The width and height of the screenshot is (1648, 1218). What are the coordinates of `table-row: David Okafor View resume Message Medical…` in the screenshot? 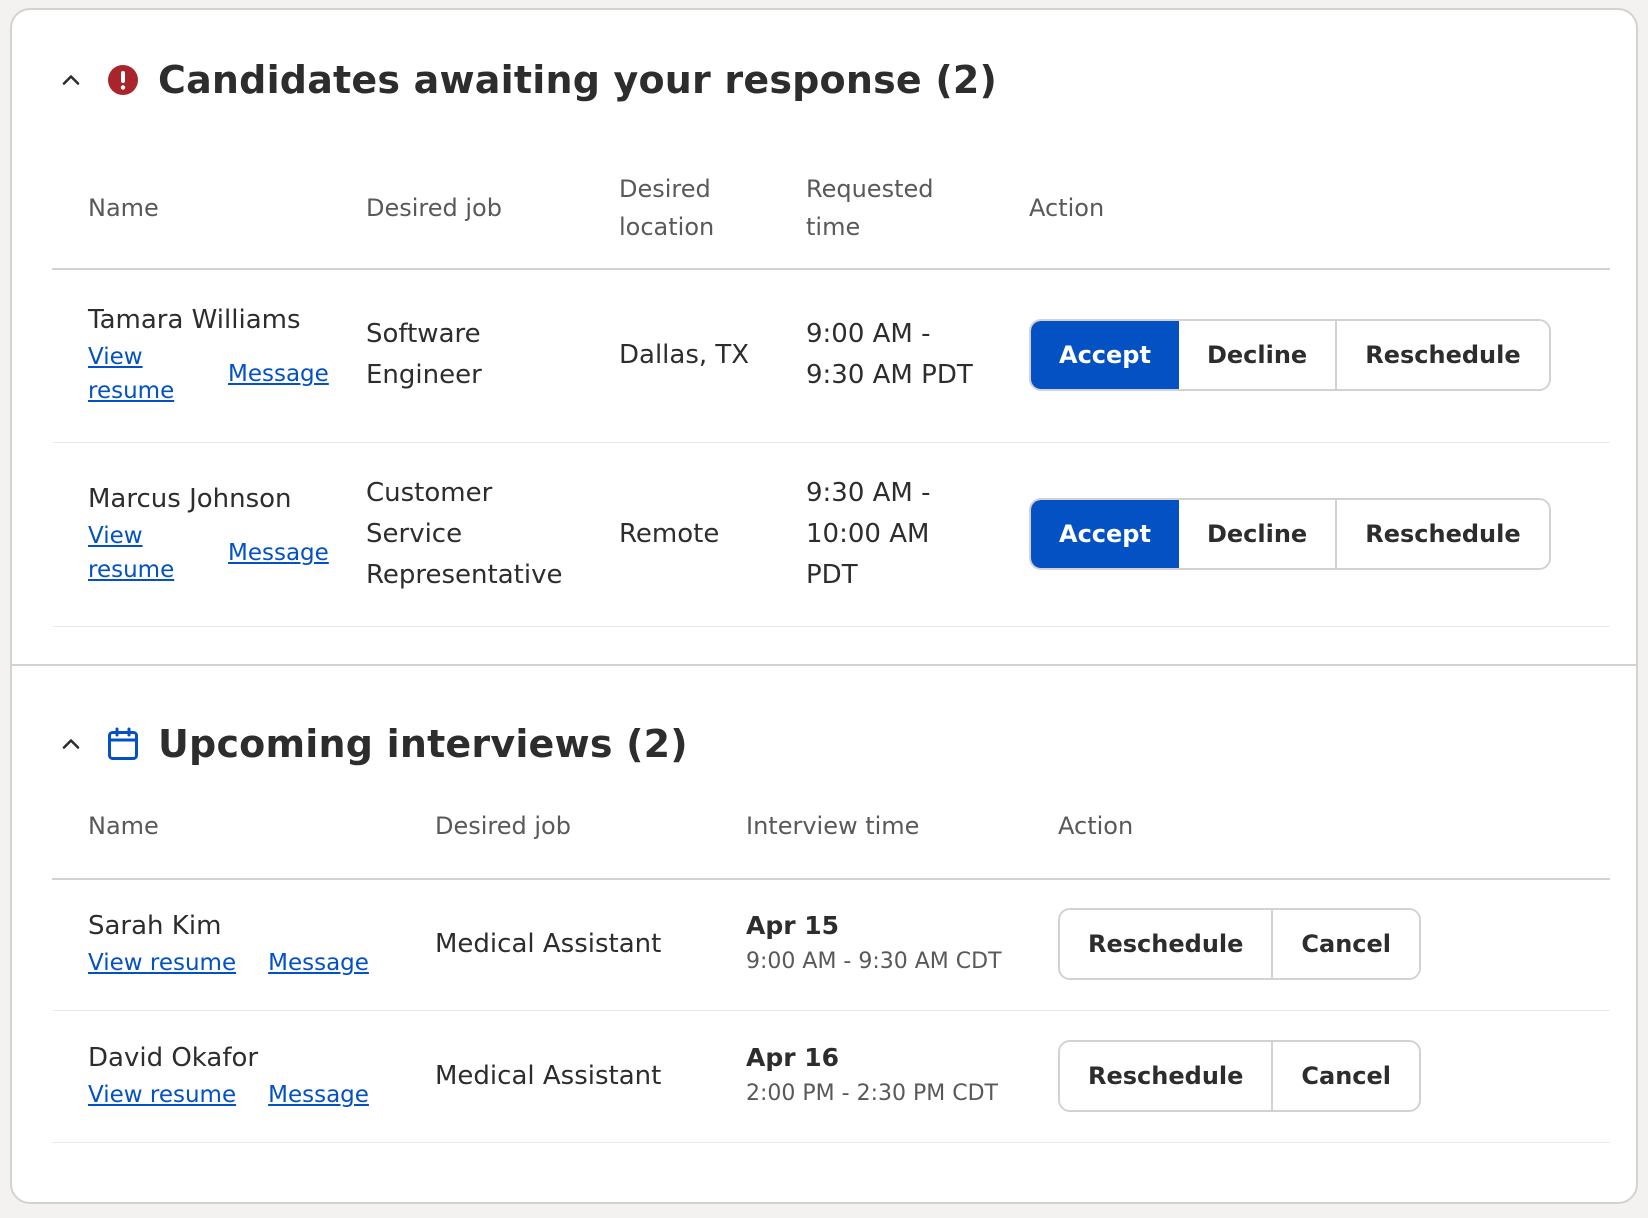 It's located at (831, 1076).